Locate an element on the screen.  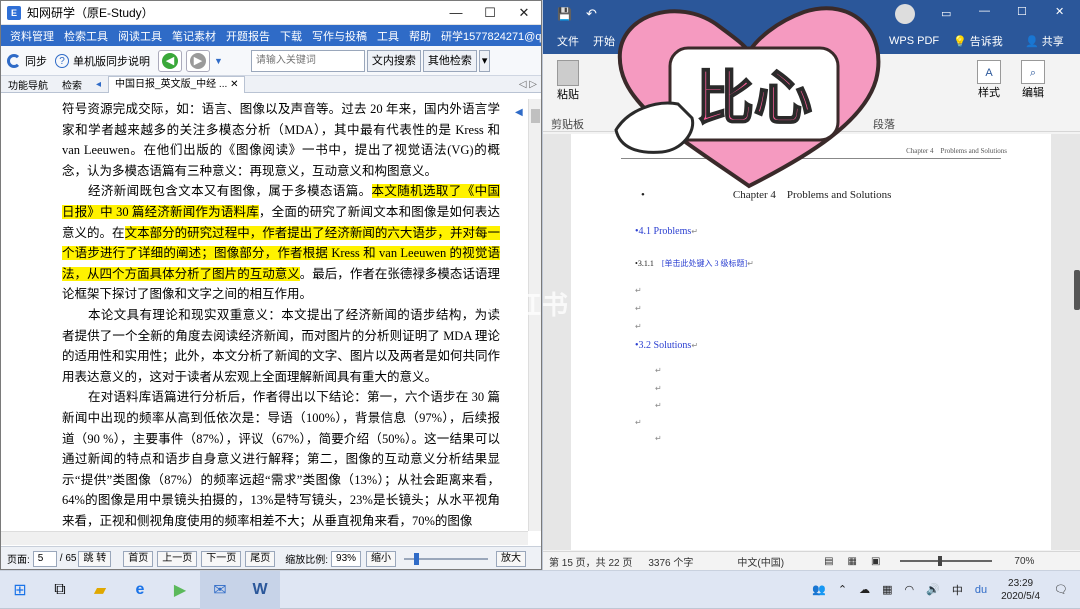
paste-button: 粘贴 is located at coordinates (568, 81).